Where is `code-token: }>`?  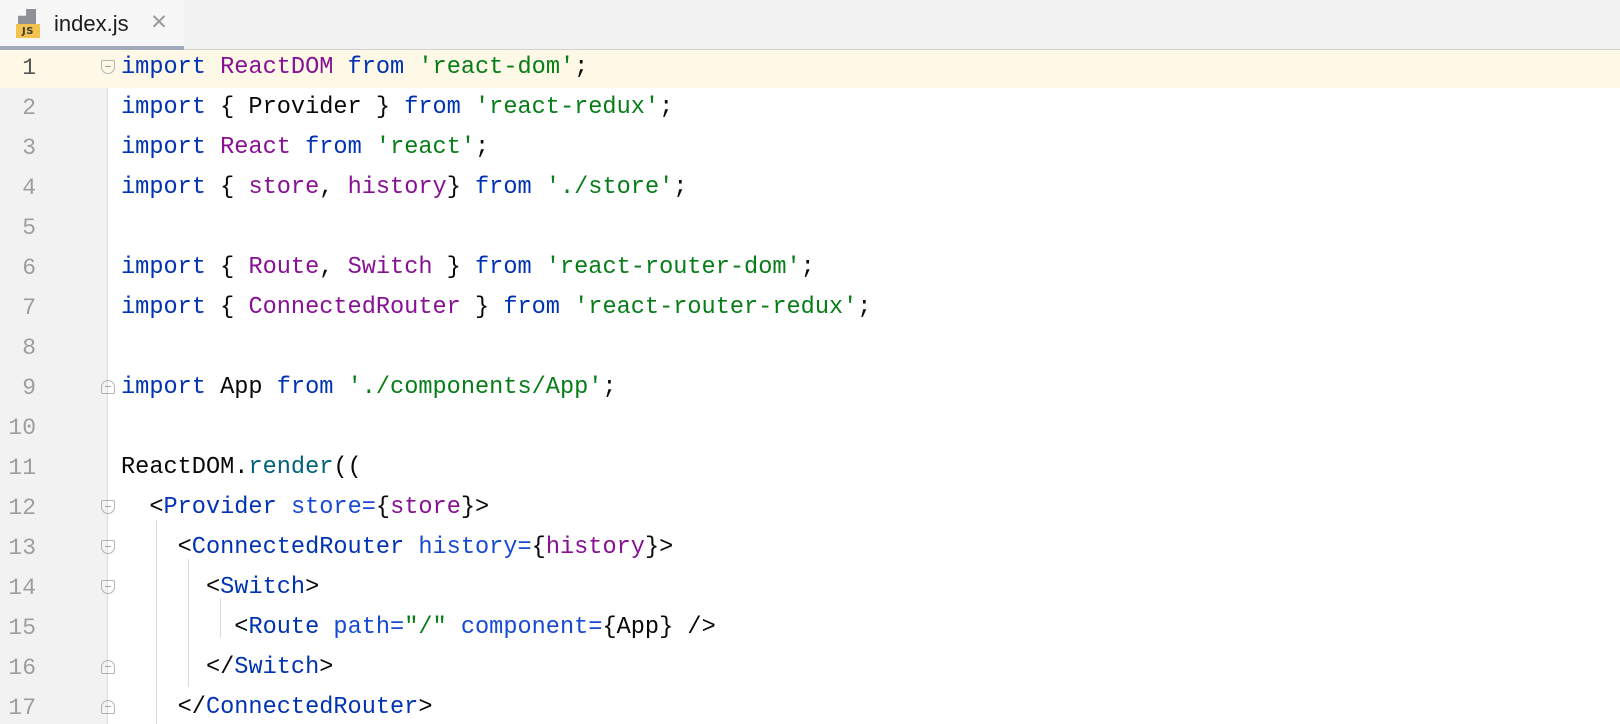 code-token: }> is located at coordinates (659, 547).